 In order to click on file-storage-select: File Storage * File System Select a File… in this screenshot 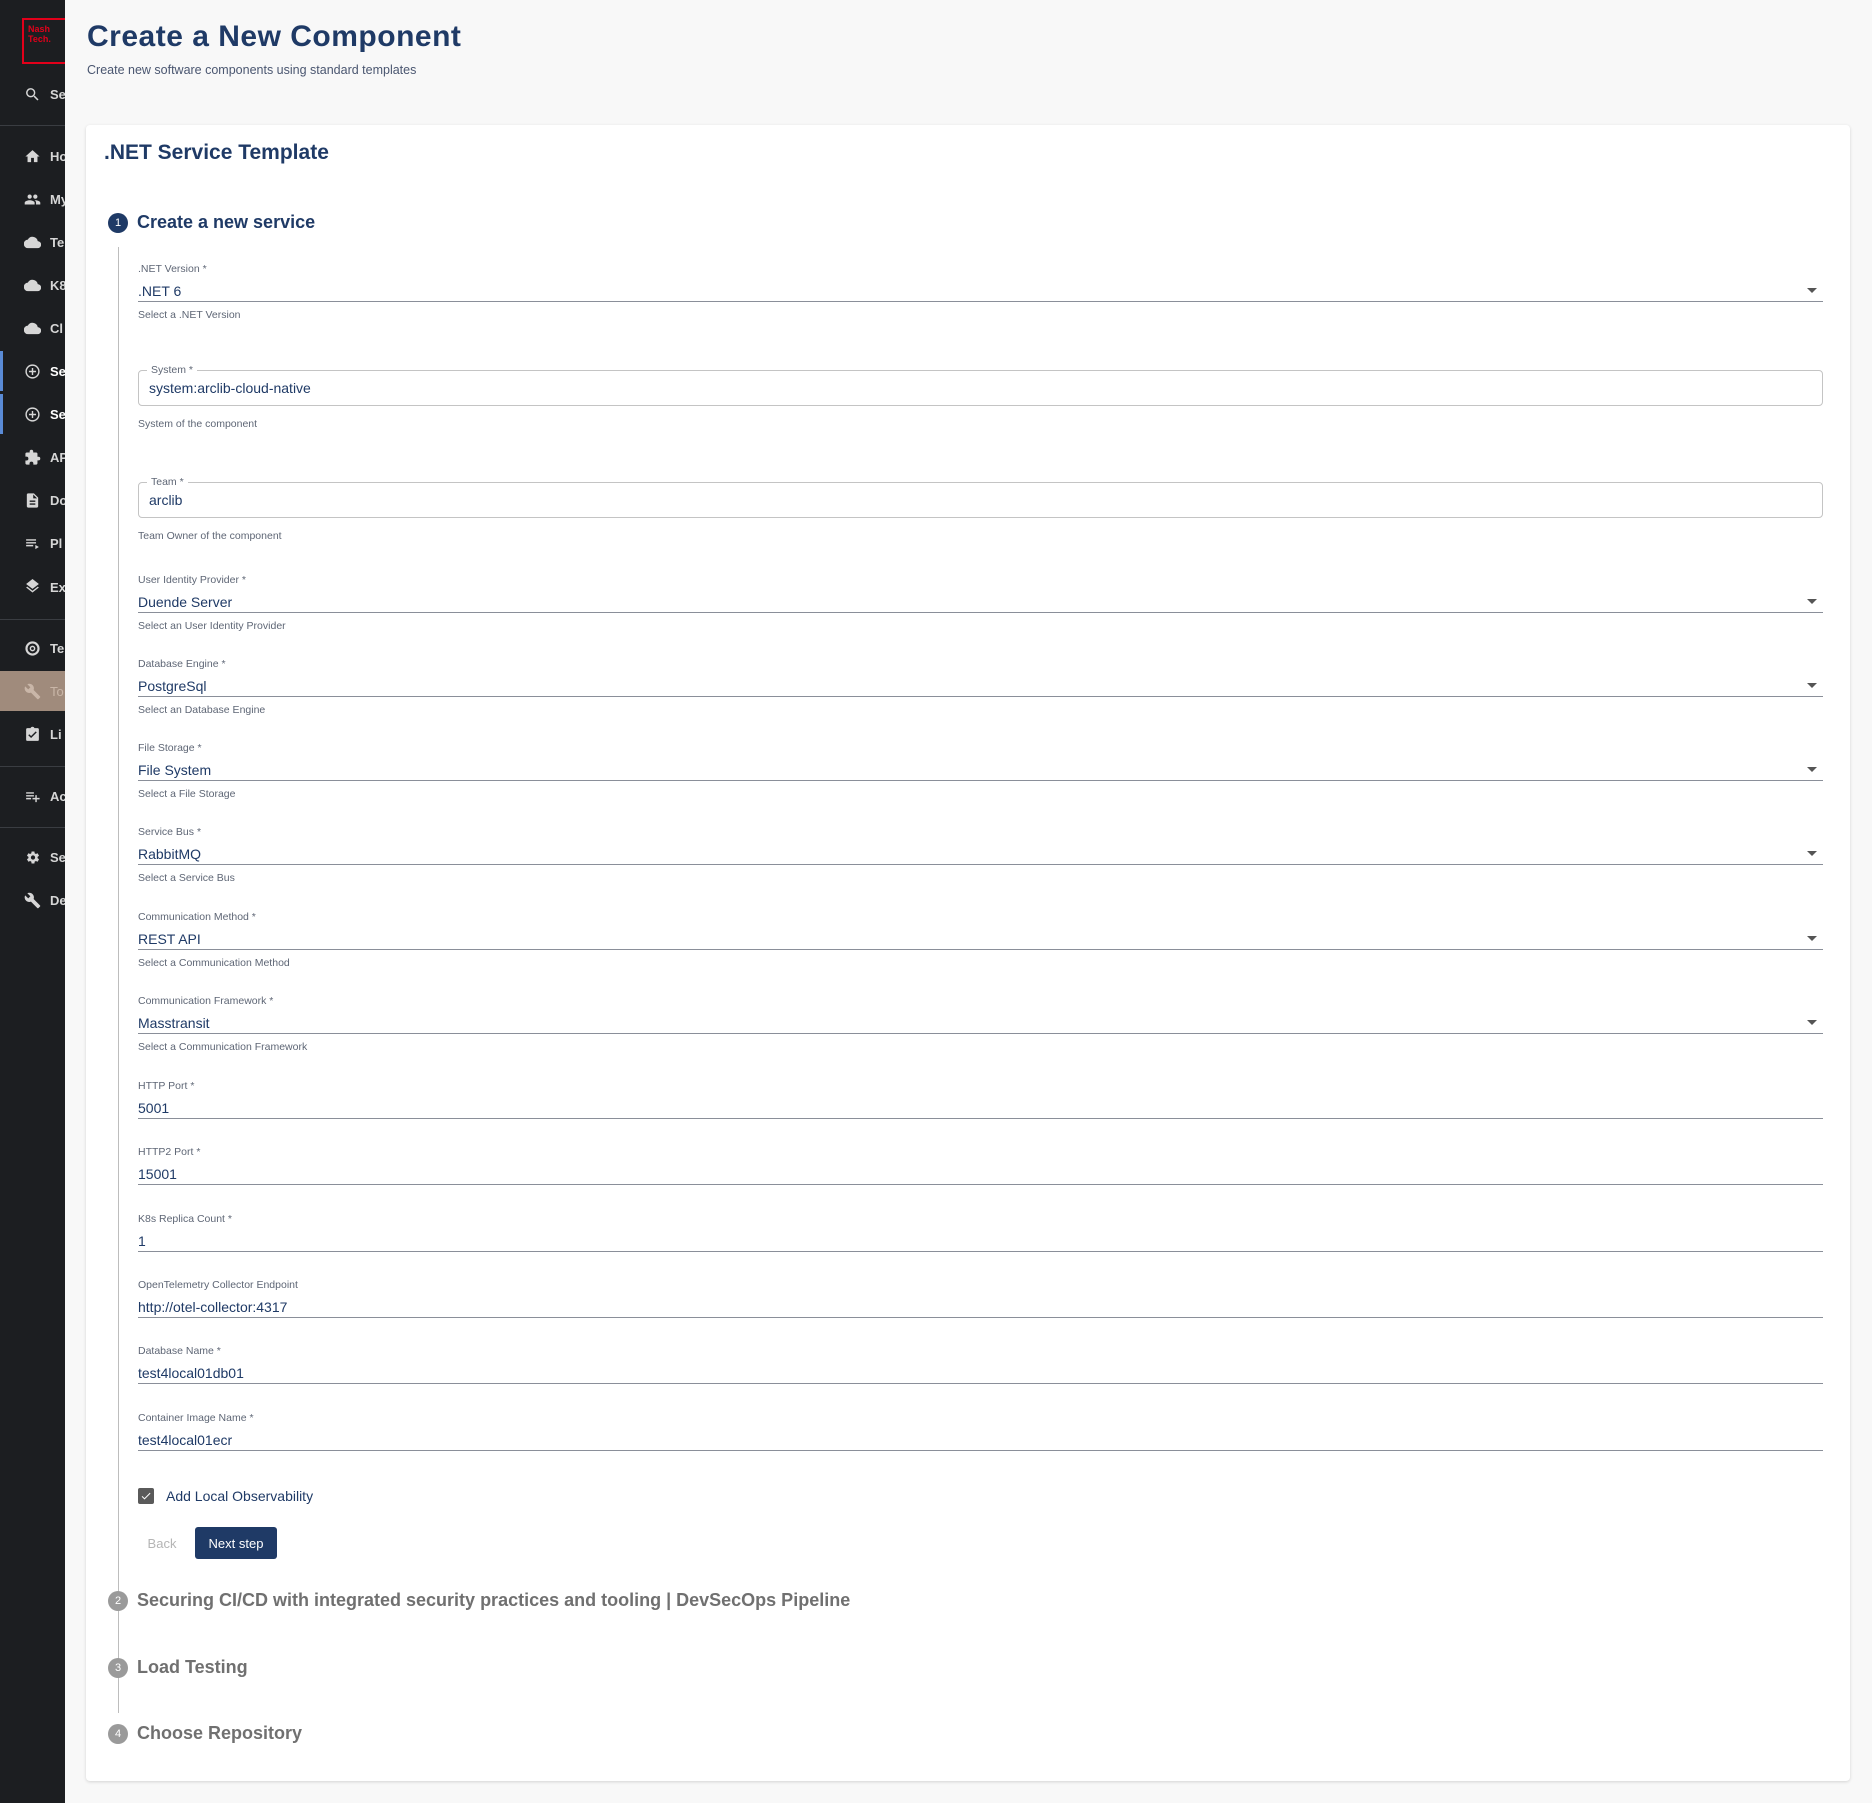, I will do `click(980, 771)`.